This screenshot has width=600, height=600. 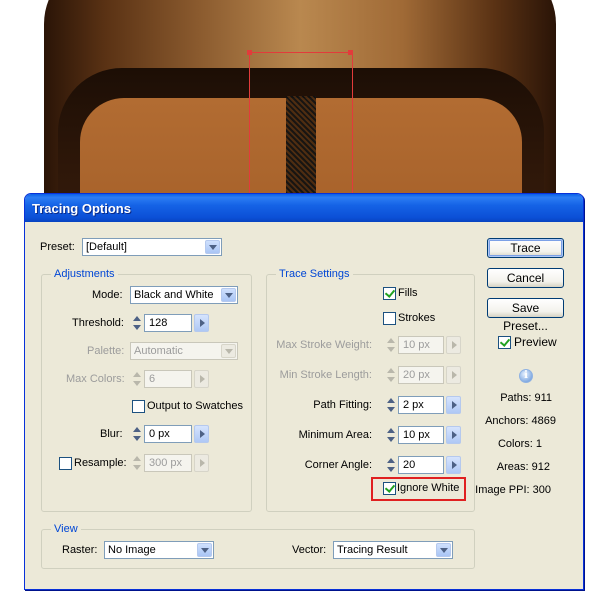 What do you see at coordinates (168, 434) in the screenshot?
I see `blur-field: 0 px` at bounding box center [168, 434].